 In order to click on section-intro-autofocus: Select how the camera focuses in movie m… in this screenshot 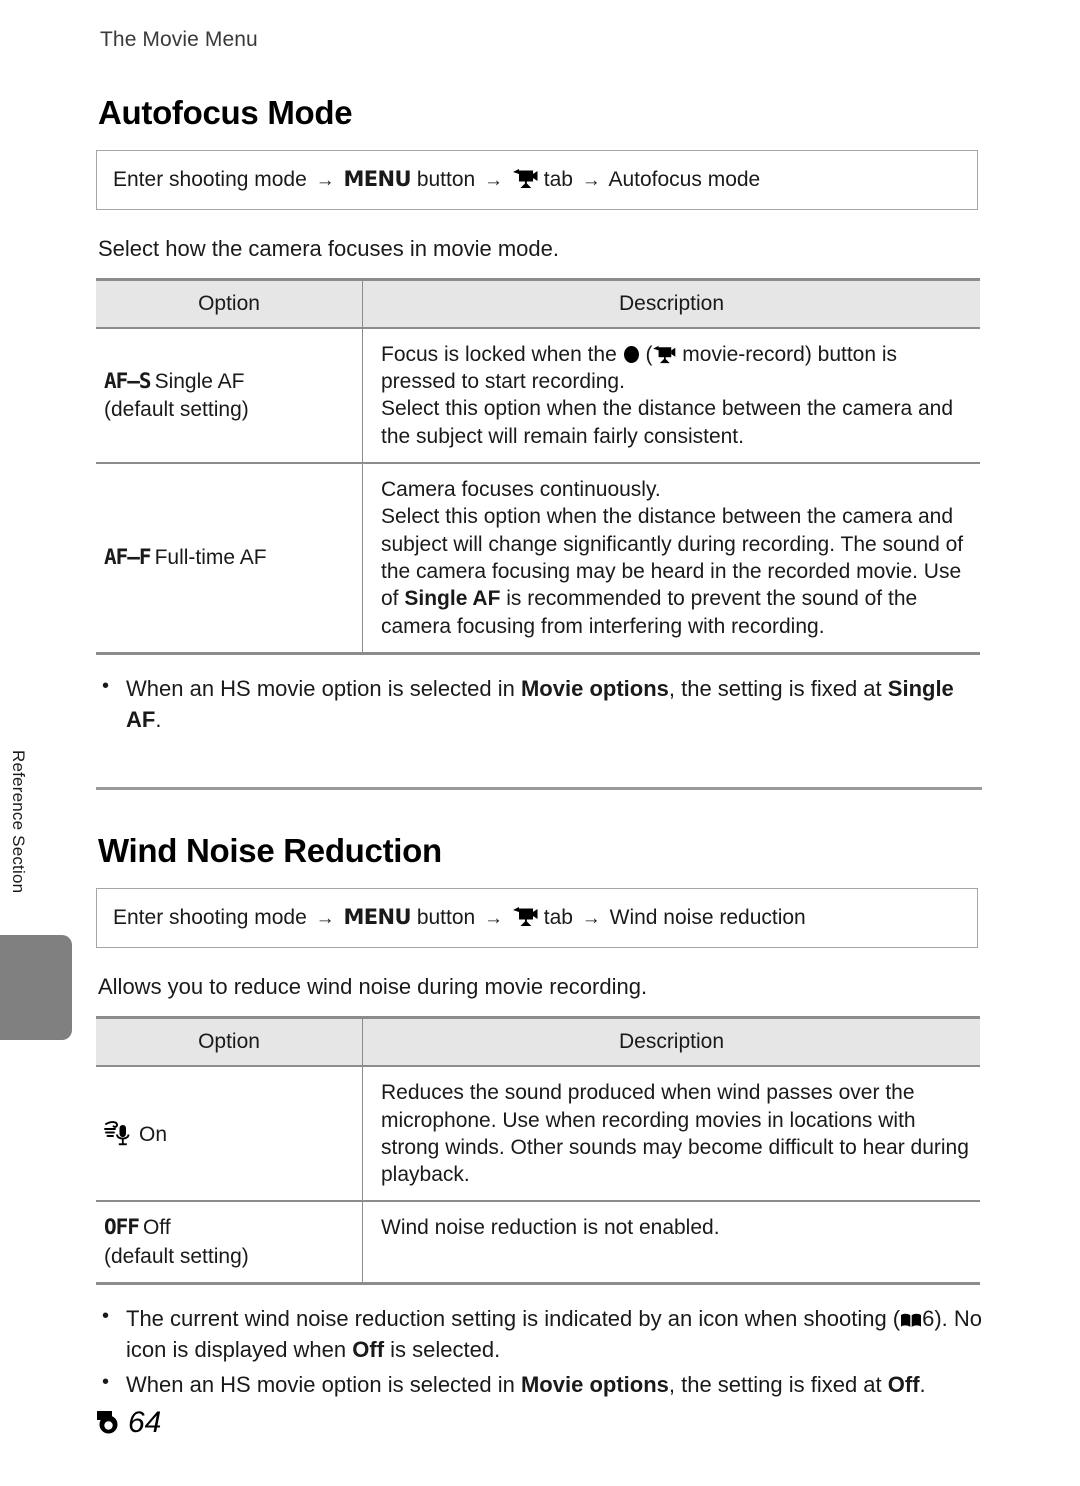, I will do `click(329, 248)`.